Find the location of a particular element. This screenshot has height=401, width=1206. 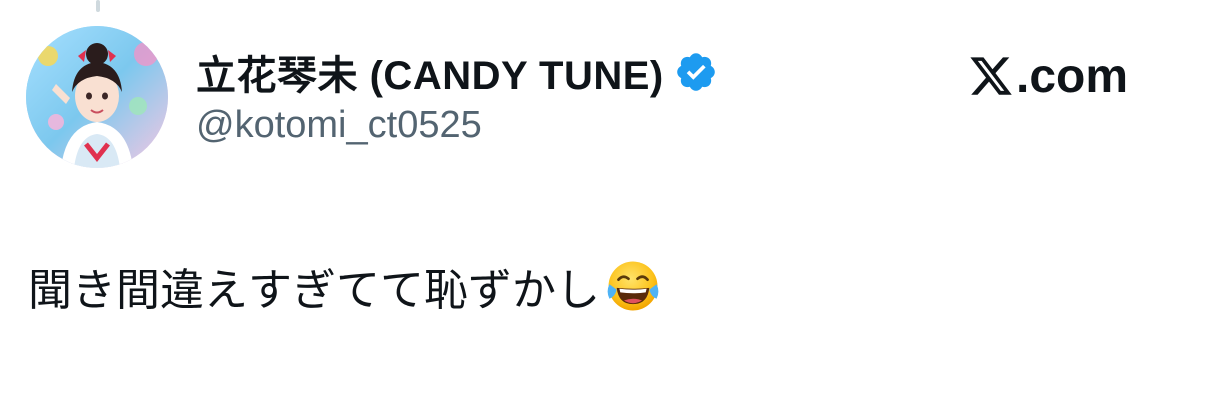

author-name-row: 立花琴未 (CANDY TUNE) is located at coordinates (457, 72).